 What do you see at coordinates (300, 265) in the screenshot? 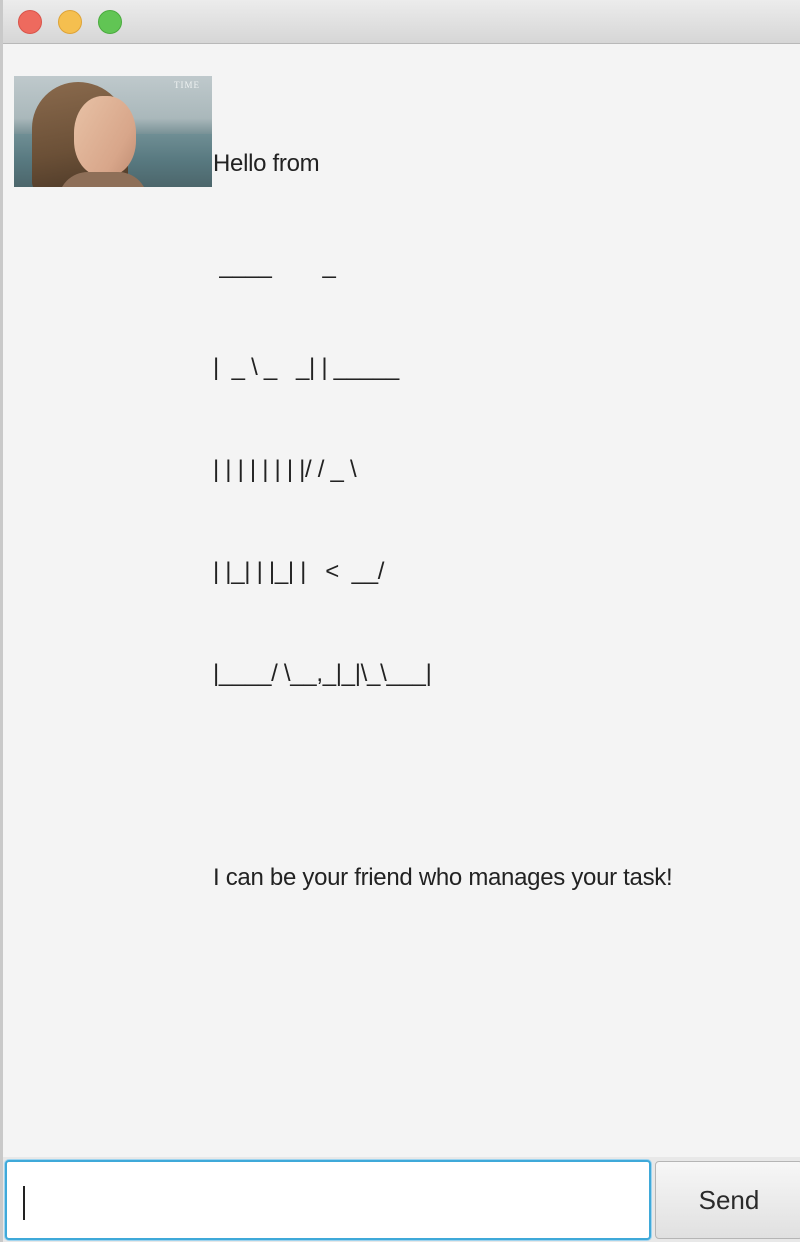
I see `logo-line: ____ _` at bounding box center [300, 265].